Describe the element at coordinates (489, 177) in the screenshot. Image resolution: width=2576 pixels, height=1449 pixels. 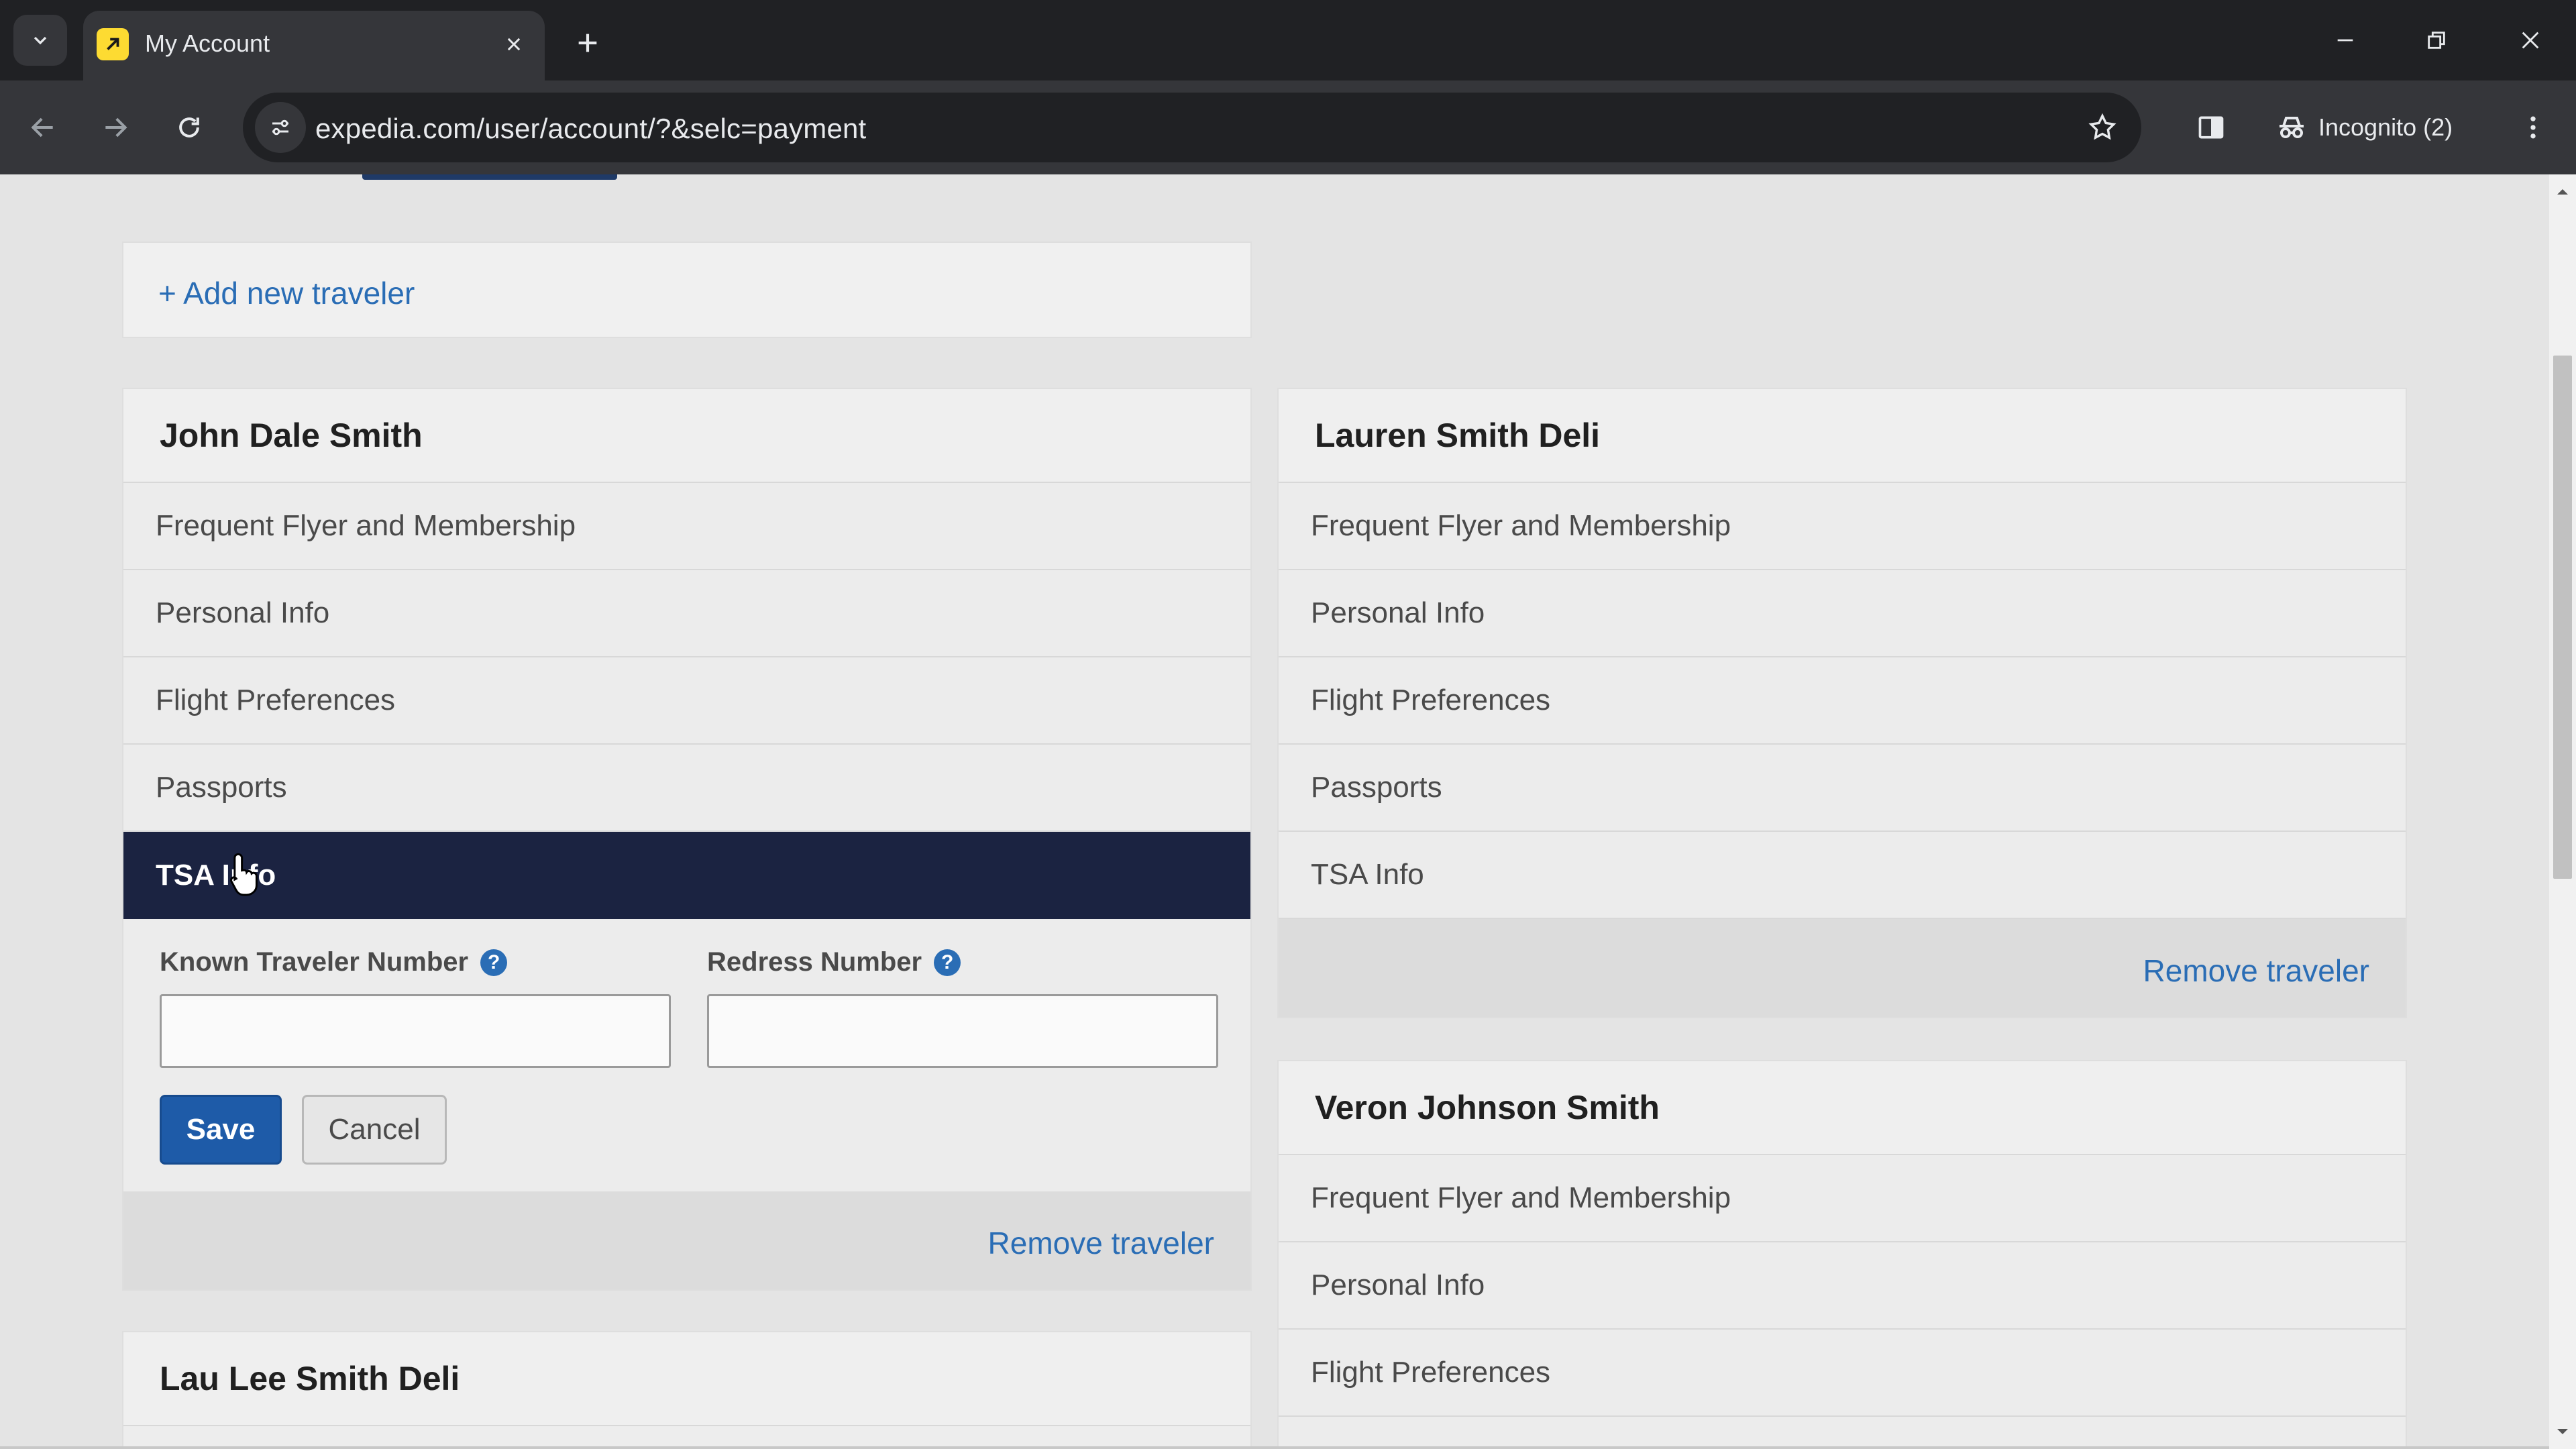
I see `active-section-indicator` at that location.